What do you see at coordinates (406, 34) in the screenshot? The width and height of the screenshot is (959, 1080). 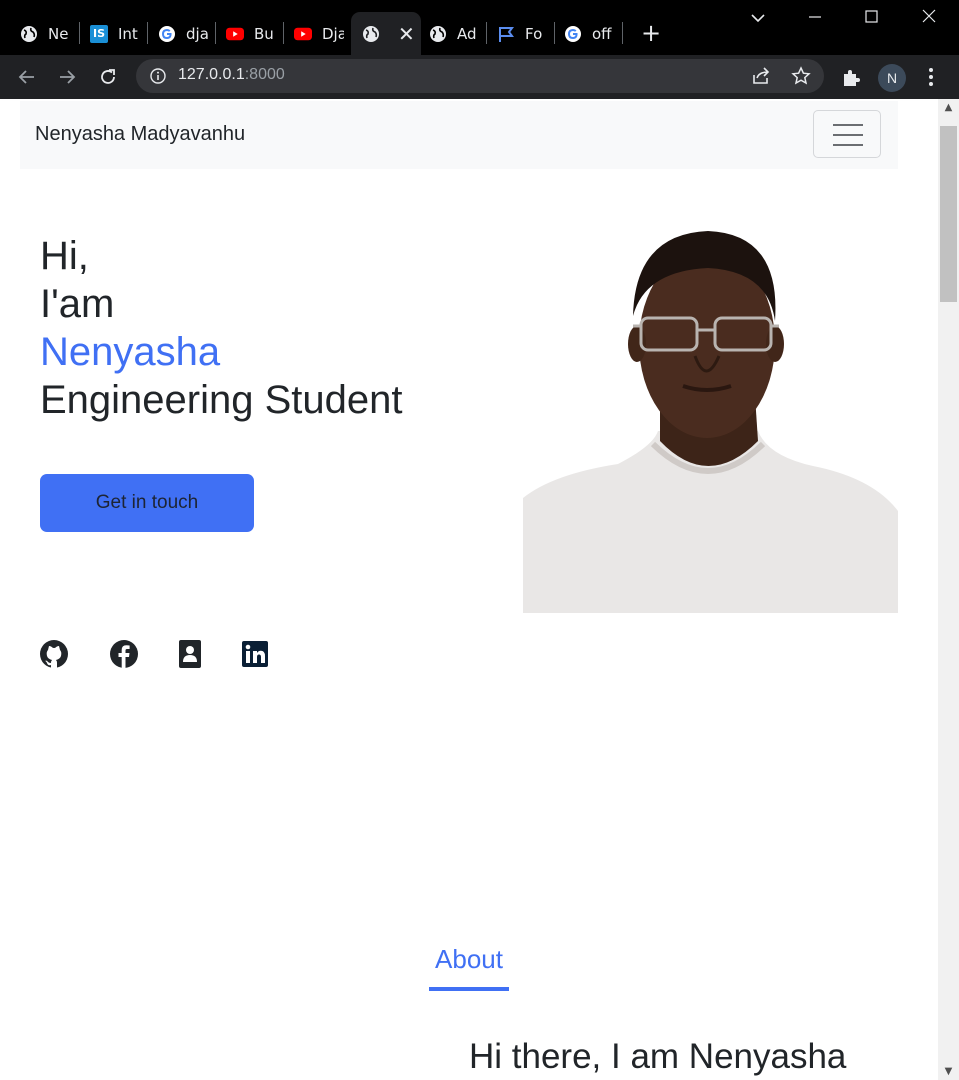 I see `close-tab-icon: ✕` at bounding box center [406, 34].